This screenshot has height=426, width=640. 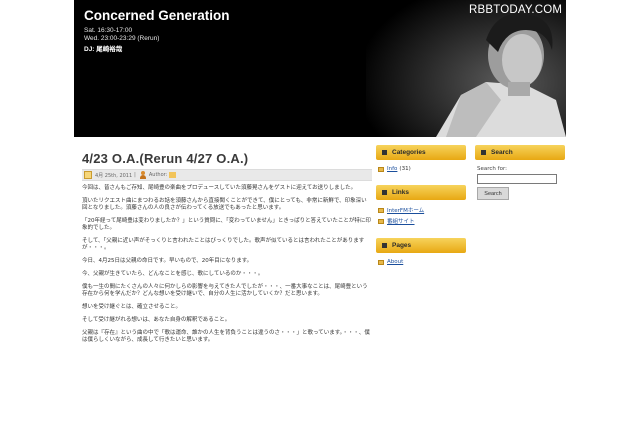 I want to click on widget-title: Categories, so click(x=421, y=152).